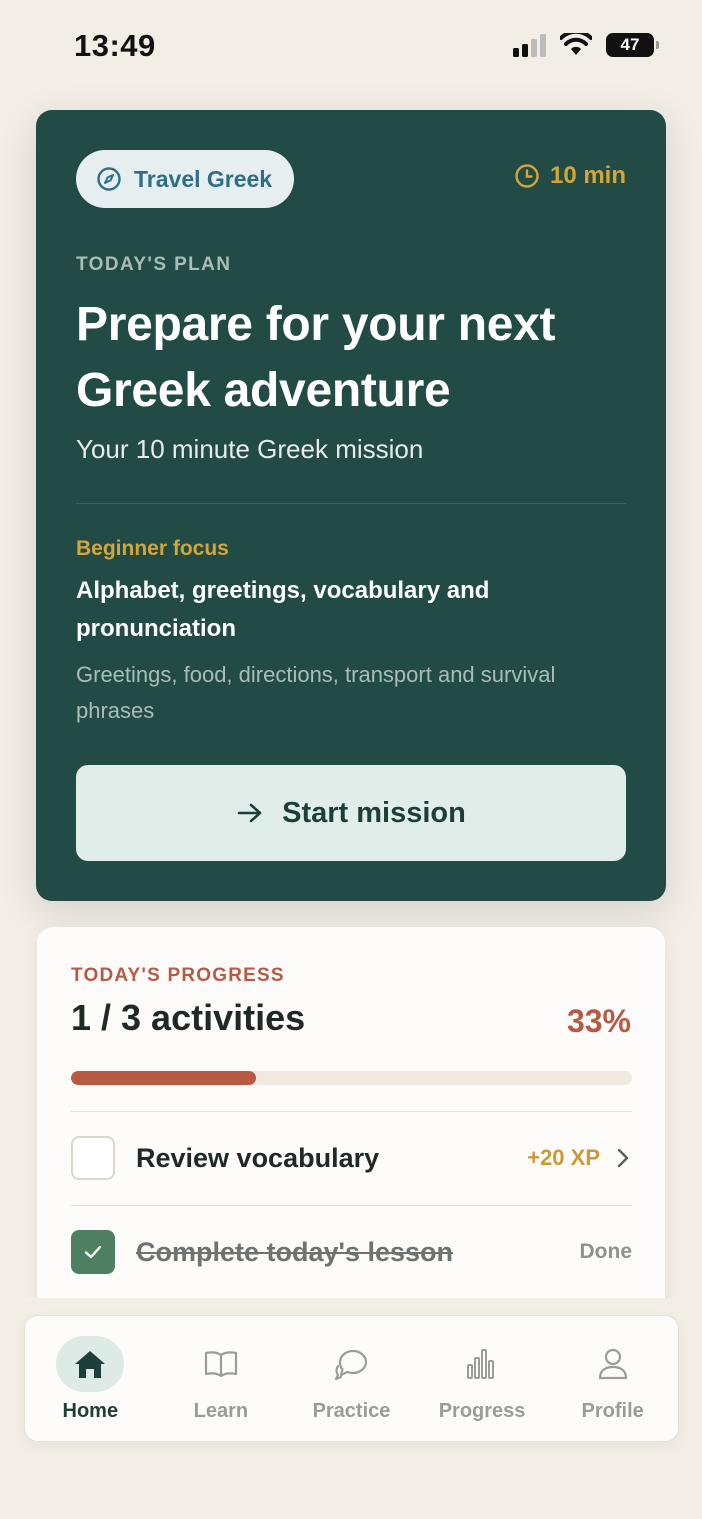 The image size is (702, 1519). I want to click on activities-count: 1 / 3 activities, so click(188, 1017).